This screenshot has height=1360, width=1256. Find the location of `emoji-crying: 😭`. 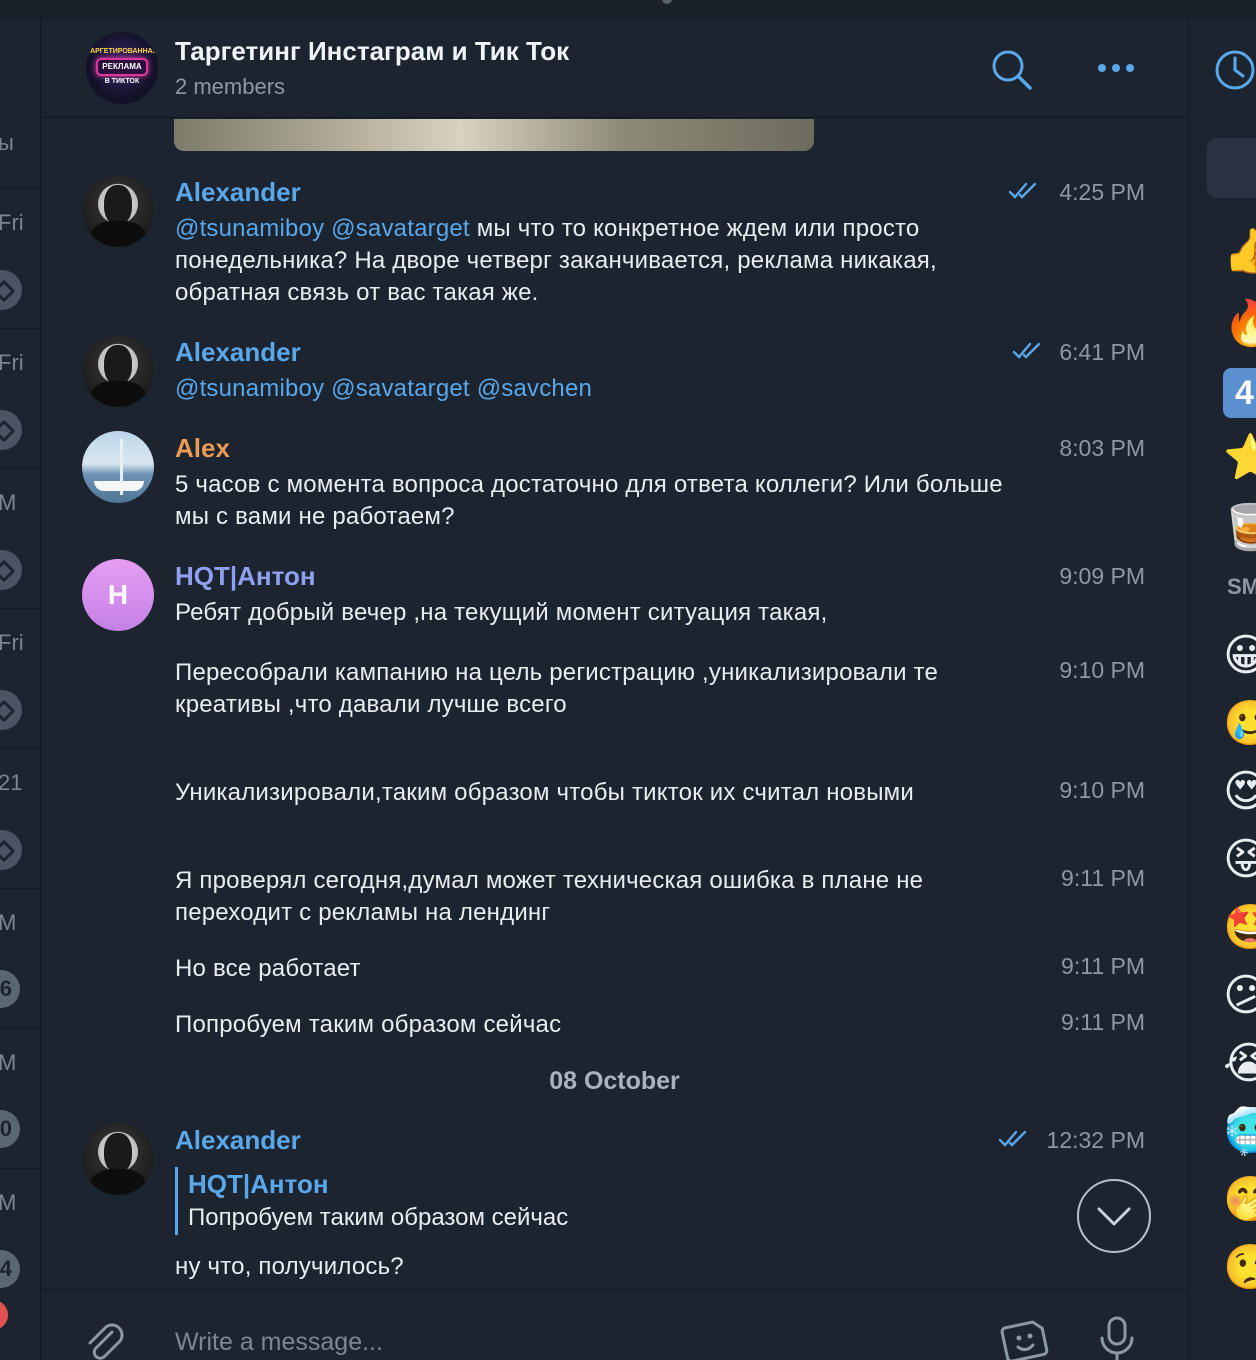

emoji-crying: 😭 is located at coordinates (1239, 1064).